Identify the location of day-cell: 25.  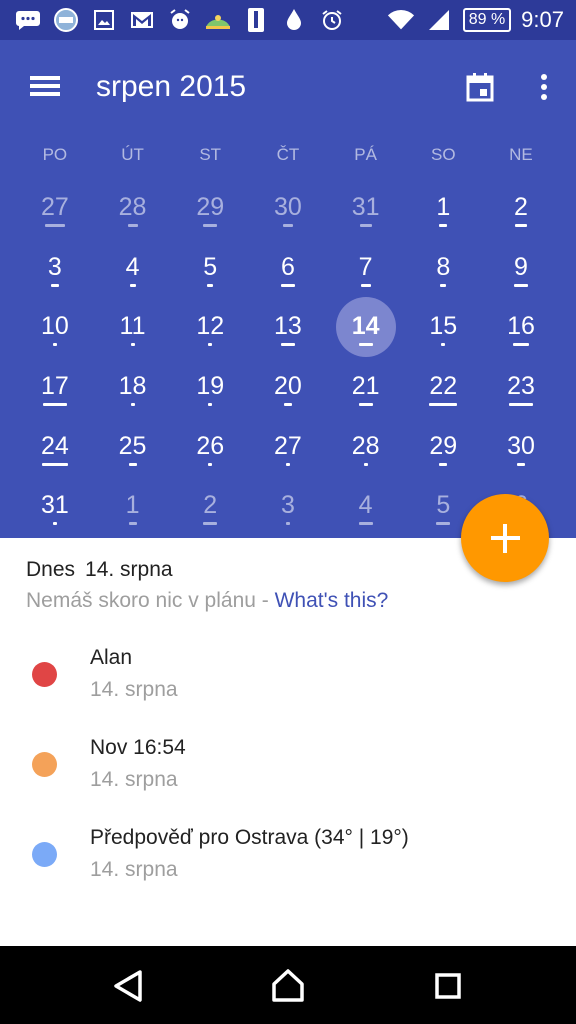
(133, 445).